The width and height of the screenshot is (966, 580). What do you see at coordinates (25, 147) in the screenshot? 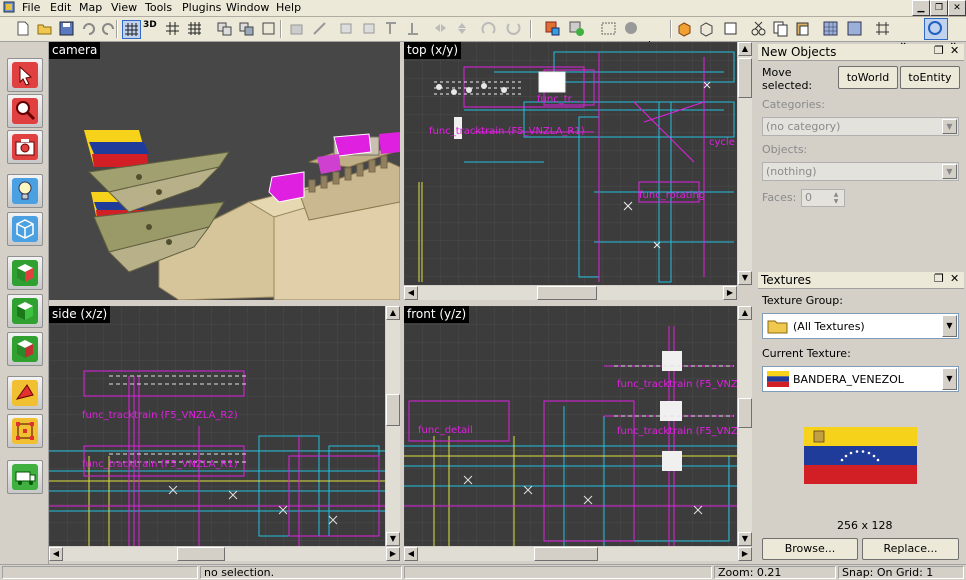
I see `camera-tool-button` at bounding box center [25, 147].